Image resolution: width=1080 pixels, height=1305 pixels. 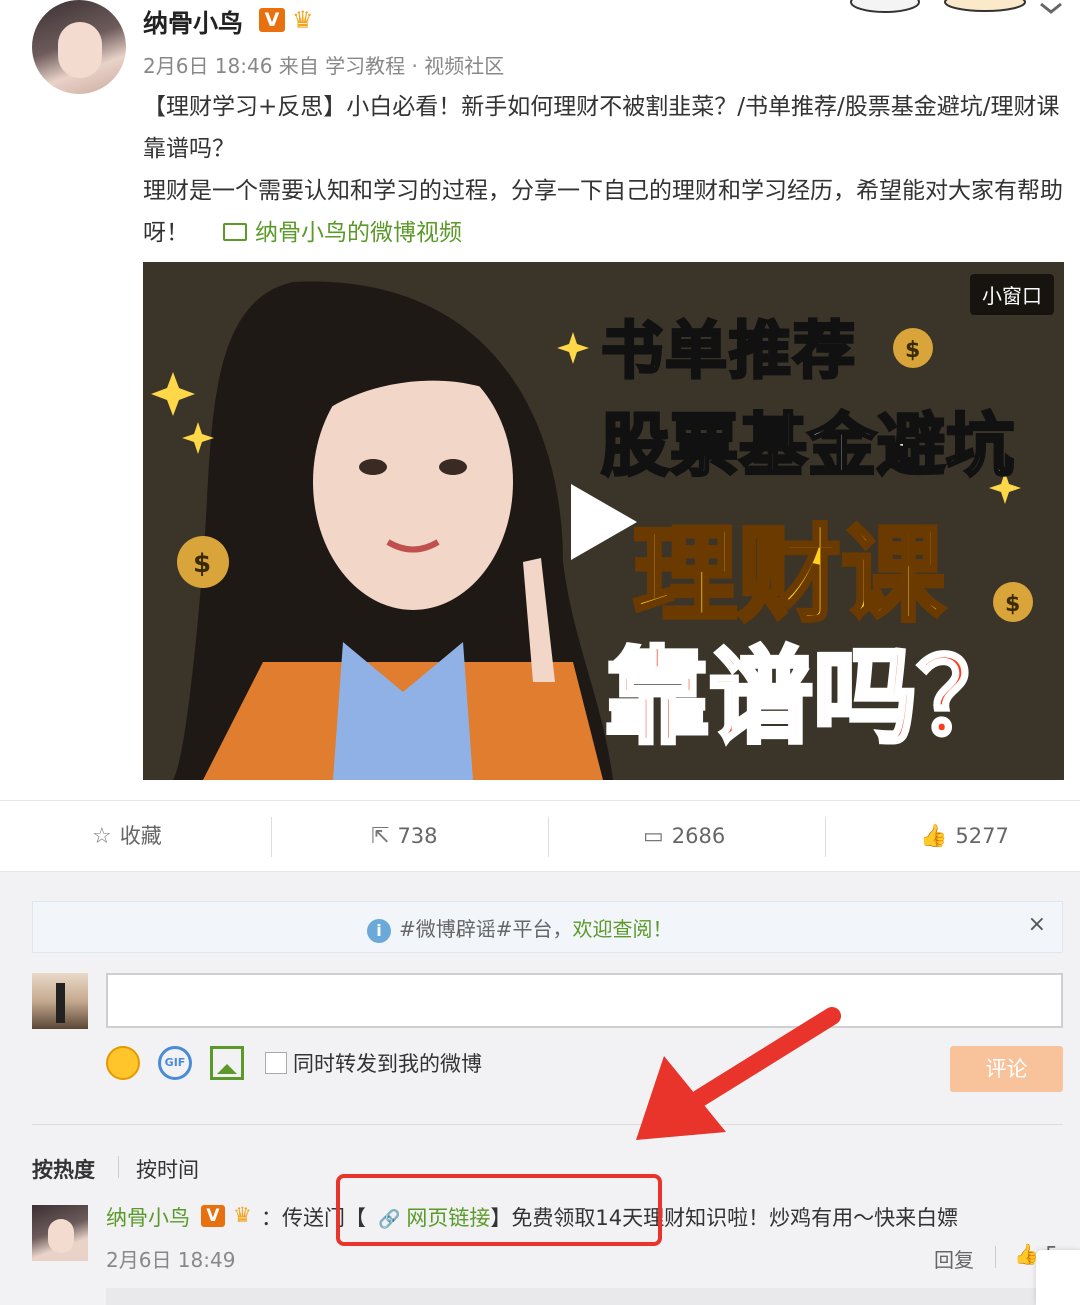 What do you see at coordinates (379, 930) in the screenshot?
I see `info-icon: i` at bounding box center [379, 930].